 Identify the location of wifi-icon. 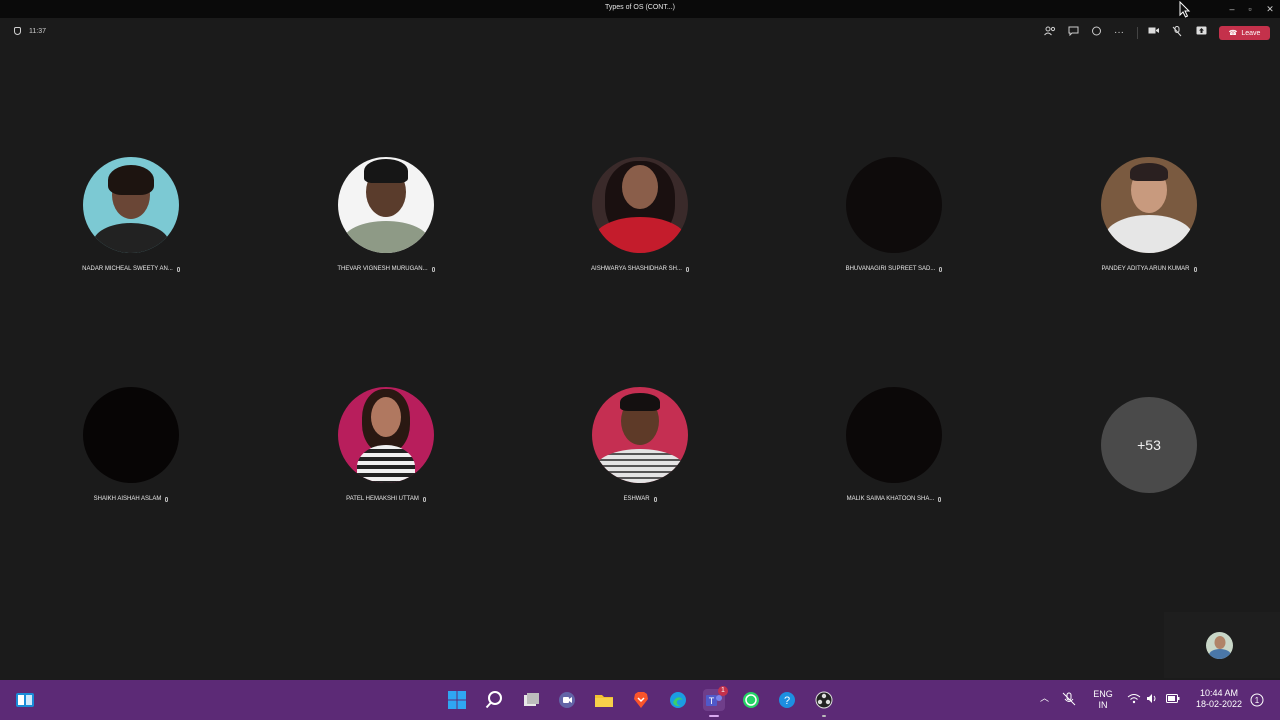
(1134, 700).